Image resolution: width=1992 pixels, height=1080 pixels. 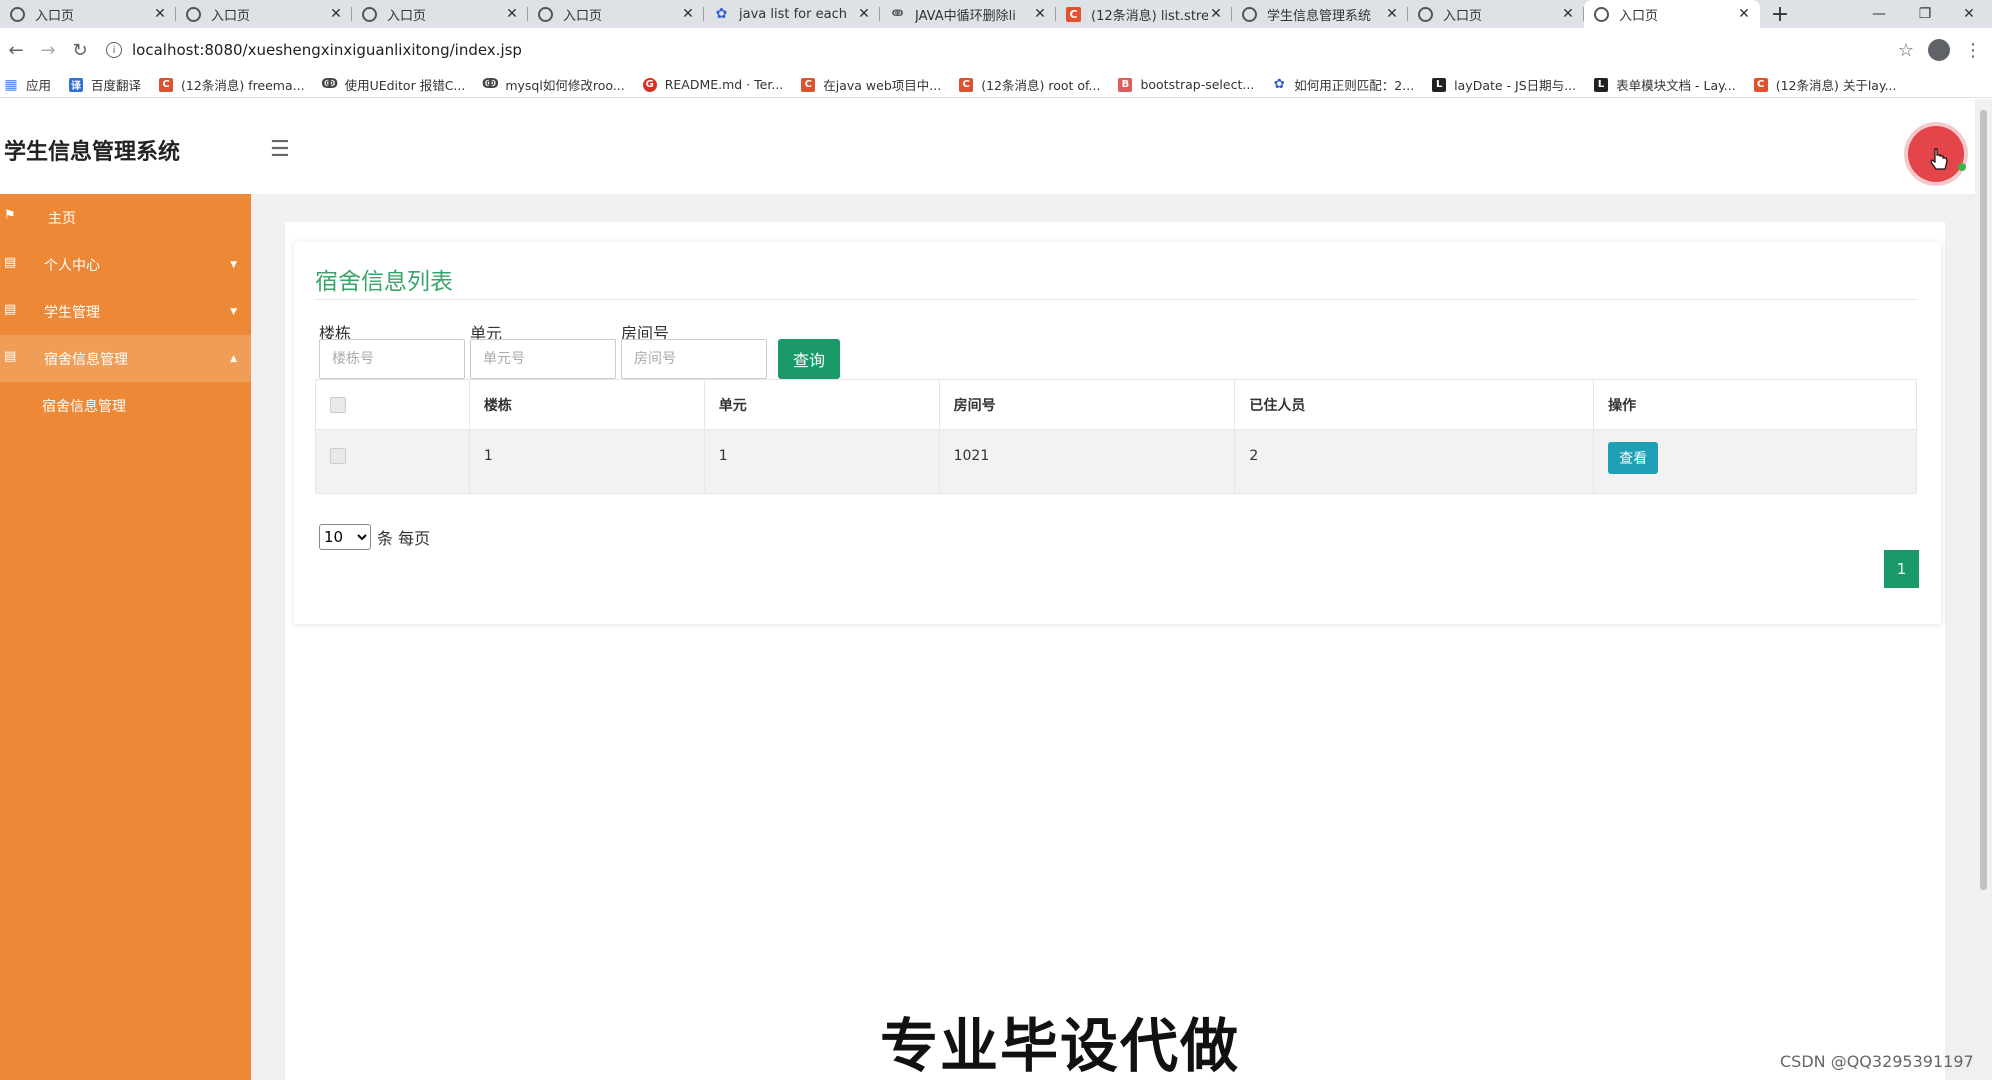 I want to click on room-input, so click(x=694, y=359).